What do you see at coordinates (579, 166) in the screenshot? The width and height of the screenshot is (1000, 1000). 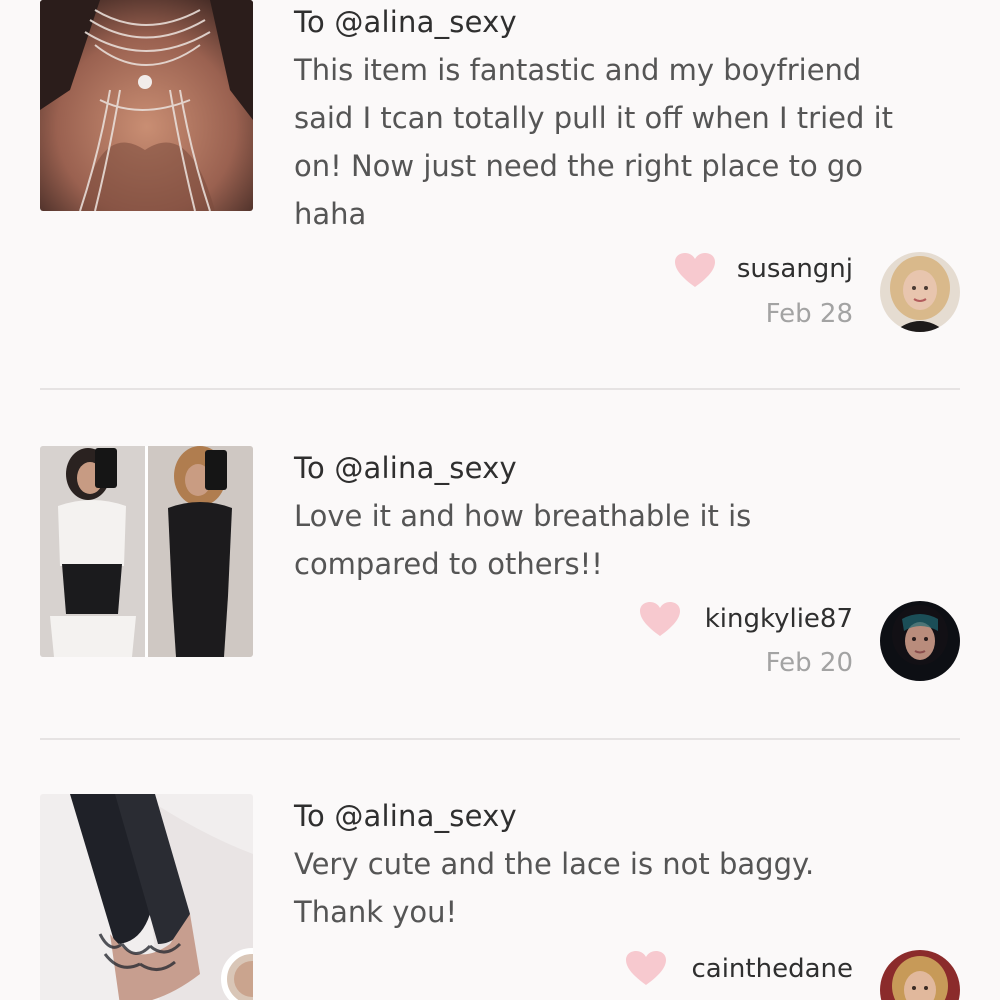 I see `review-text-line: on! Now just need the right place to go` at bounding box center [579, 166].